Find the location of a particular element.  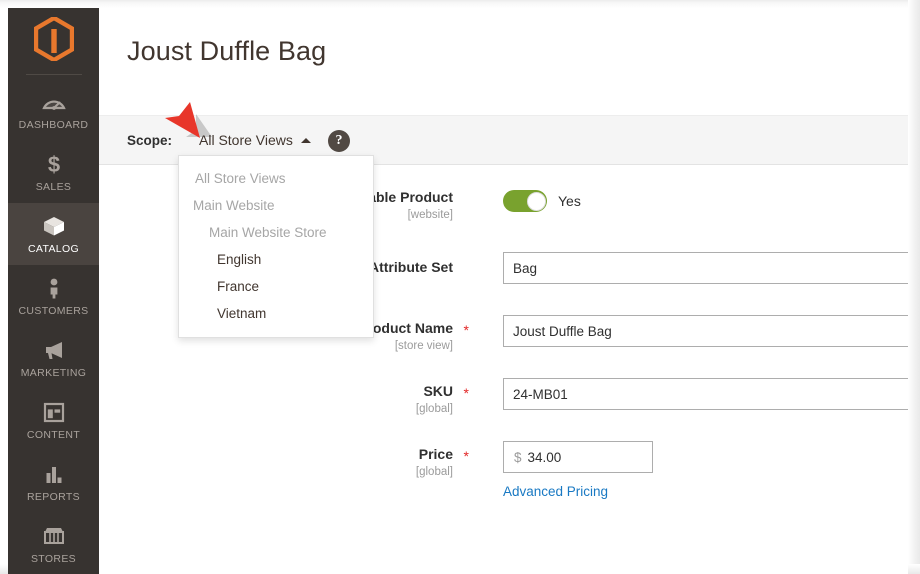

currency-symbol: $ is located at coordinates (518, 457).